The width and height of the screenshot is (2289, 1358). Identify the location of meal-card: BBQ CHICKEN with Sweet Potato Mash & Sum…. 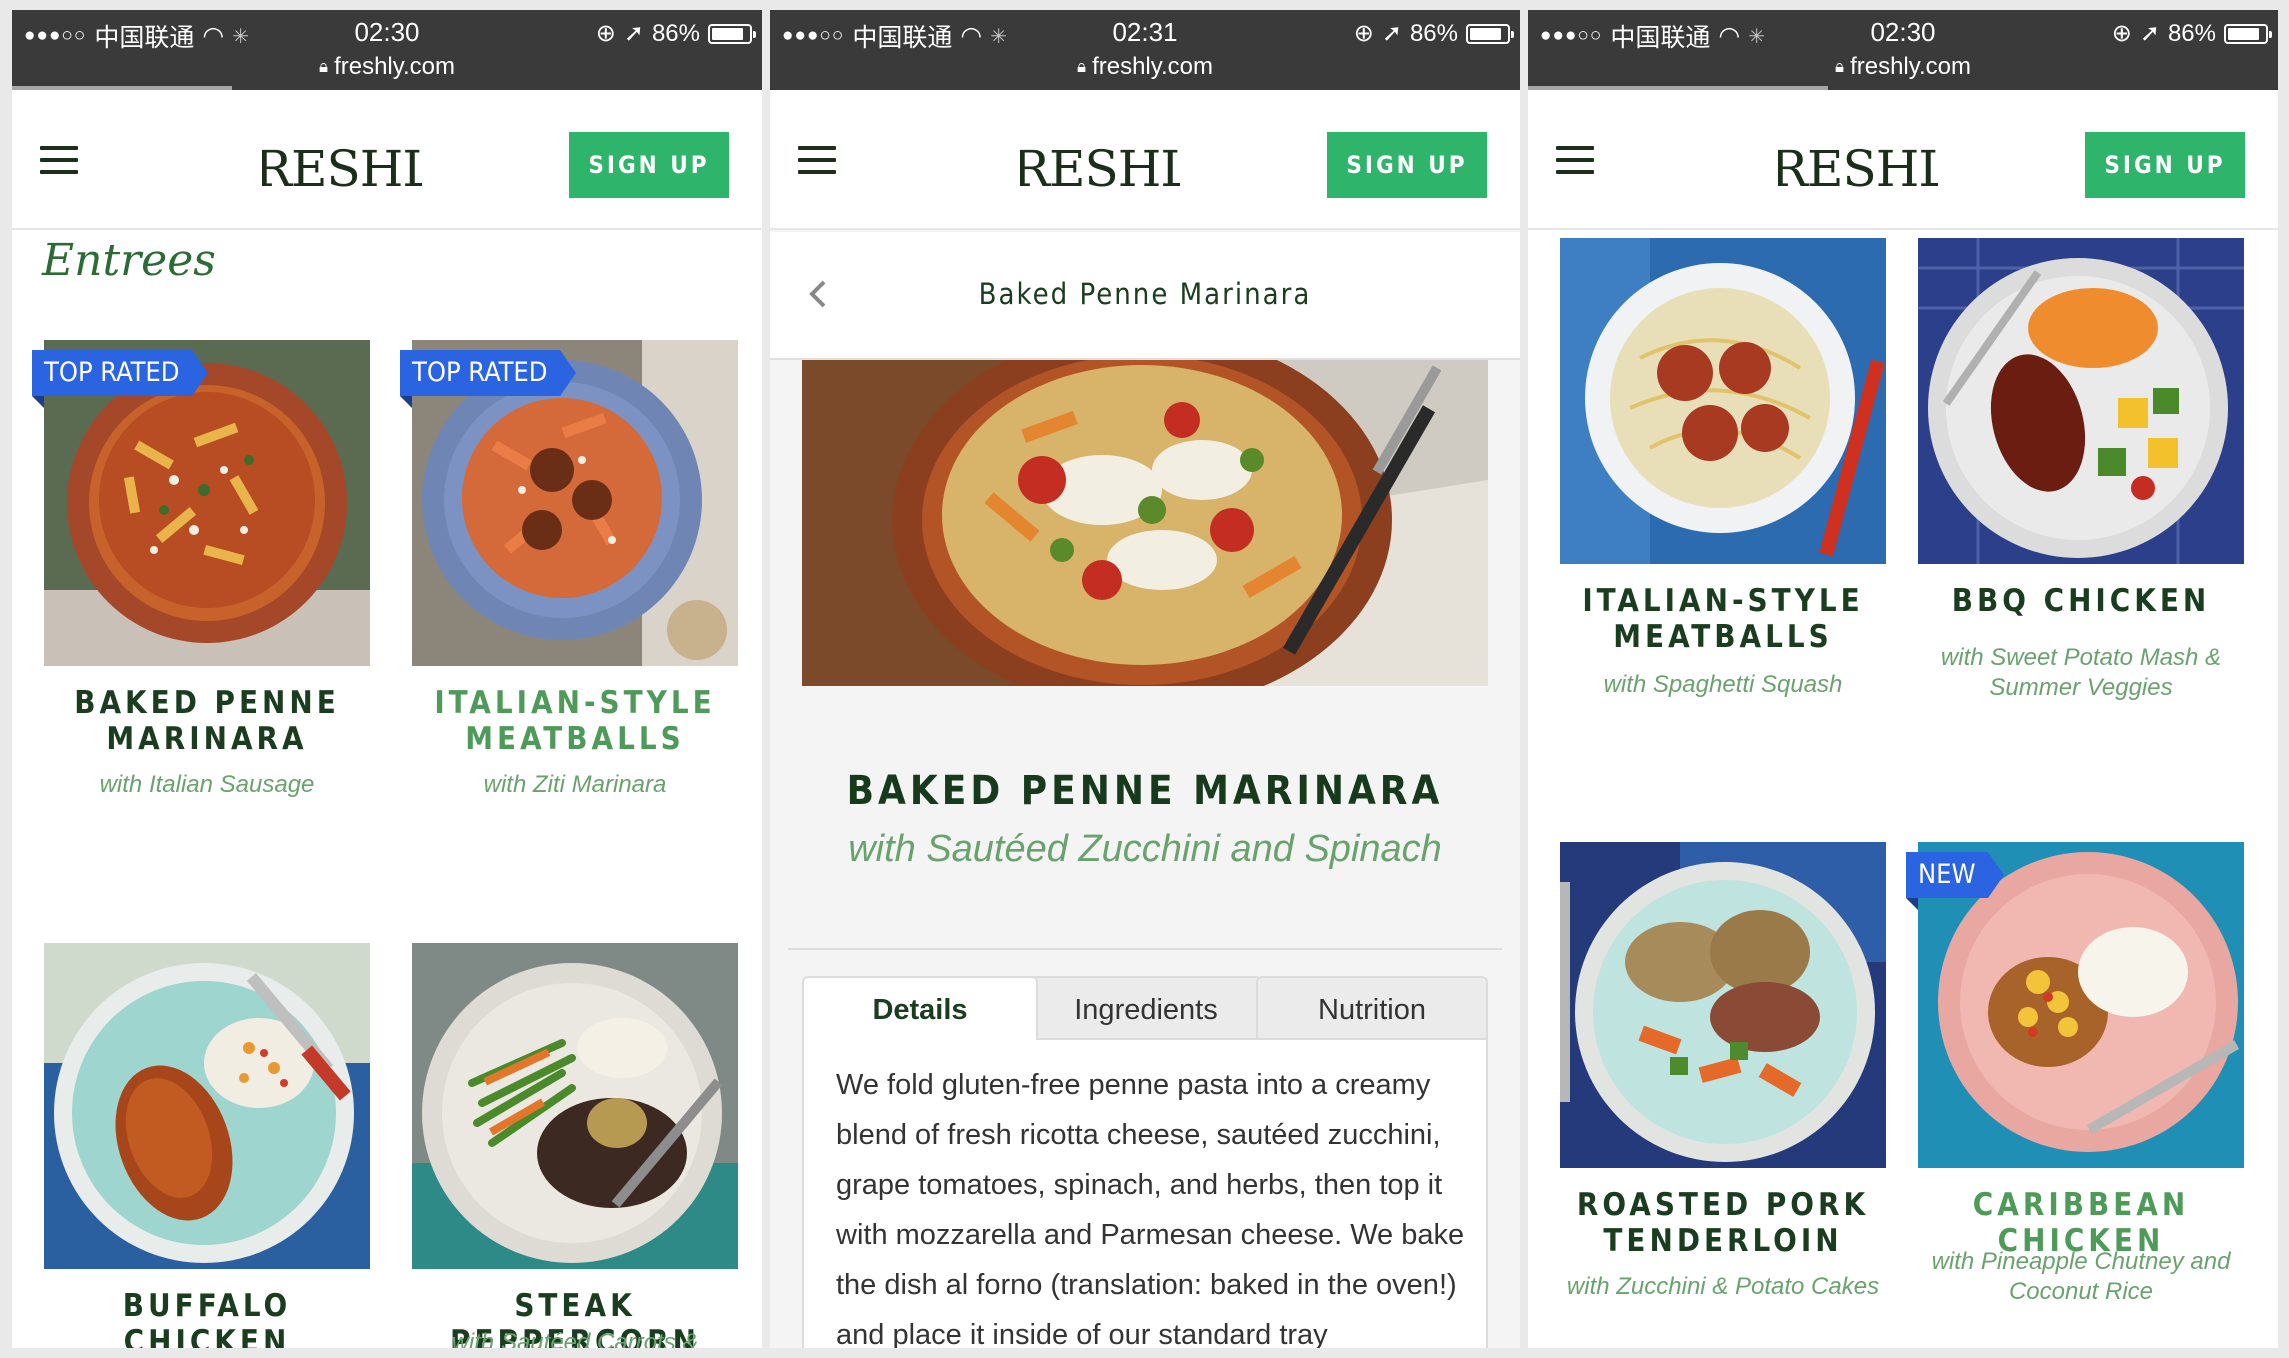
(2081, 469).